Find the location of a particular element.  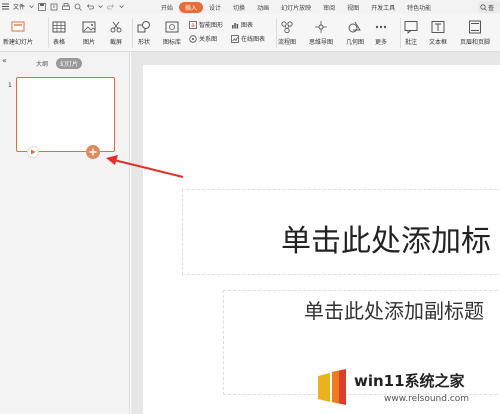

textbox-icon is located at coordinates (438, 27).